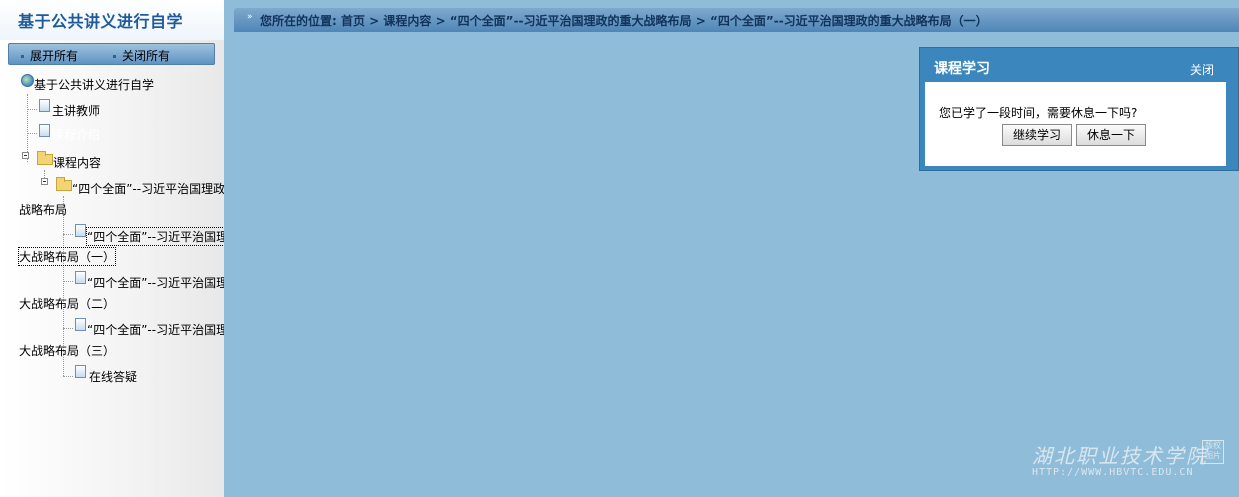 The height and width of the screenshot is (497, 1239). Describe the element at coordinates (27, 80) in the screenshot. I see `globe-icon` at that location.